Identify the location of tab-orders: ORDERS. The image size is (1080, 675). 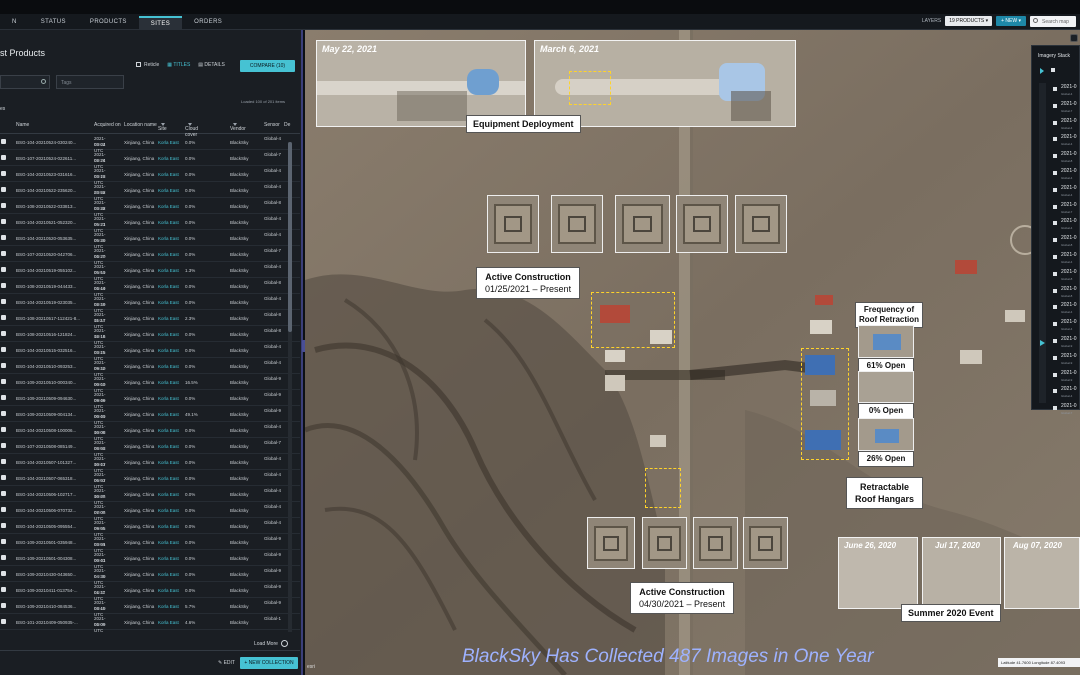
(208, 23).